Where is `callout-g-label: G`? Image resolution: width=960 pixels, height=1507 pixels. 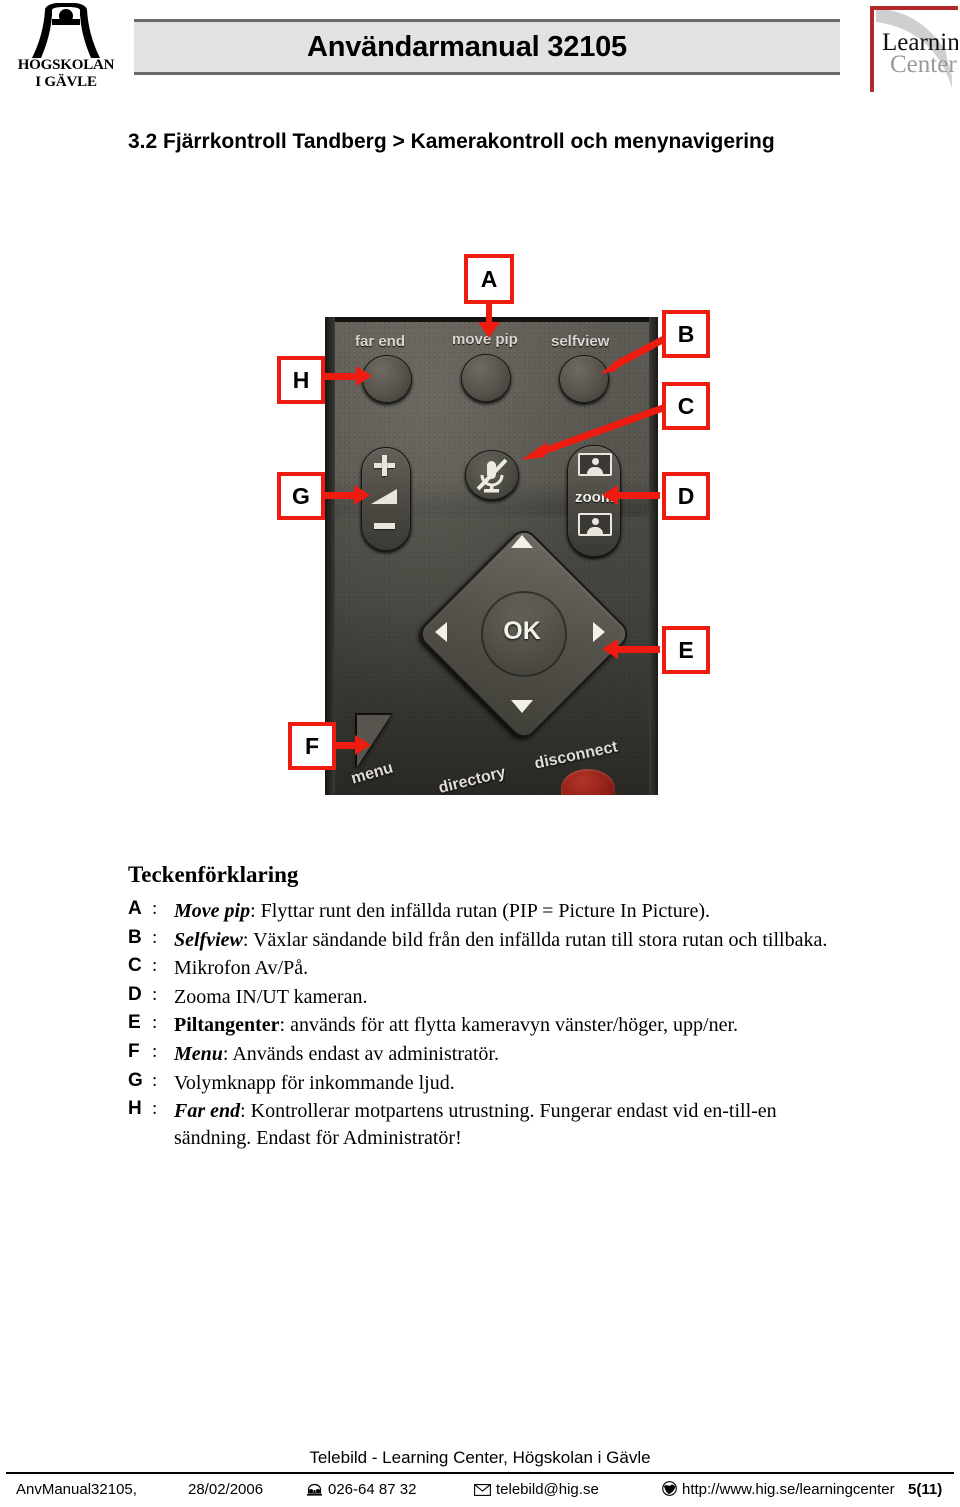
callout-g-label: G is located at coordinates (301, 495).